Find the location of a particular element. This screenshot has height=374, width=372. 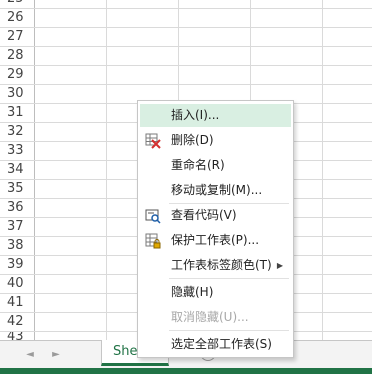

delete-sheet-icon is located at coordinates (153, 141).